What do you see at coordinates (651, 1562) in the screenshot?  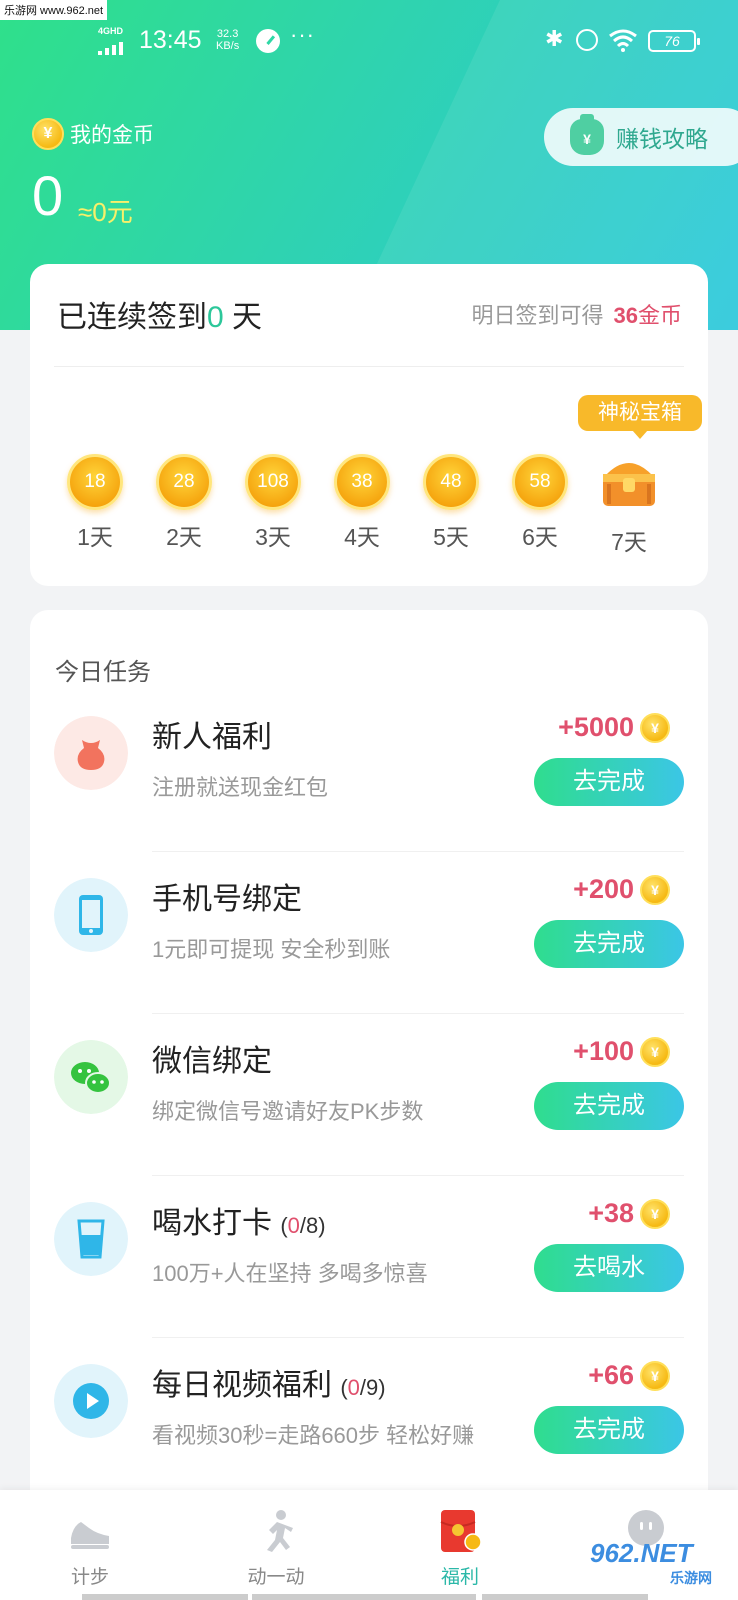 I see `site-watermark-logo: 962.NET 乐游网` at bounding box center [651, 1562].